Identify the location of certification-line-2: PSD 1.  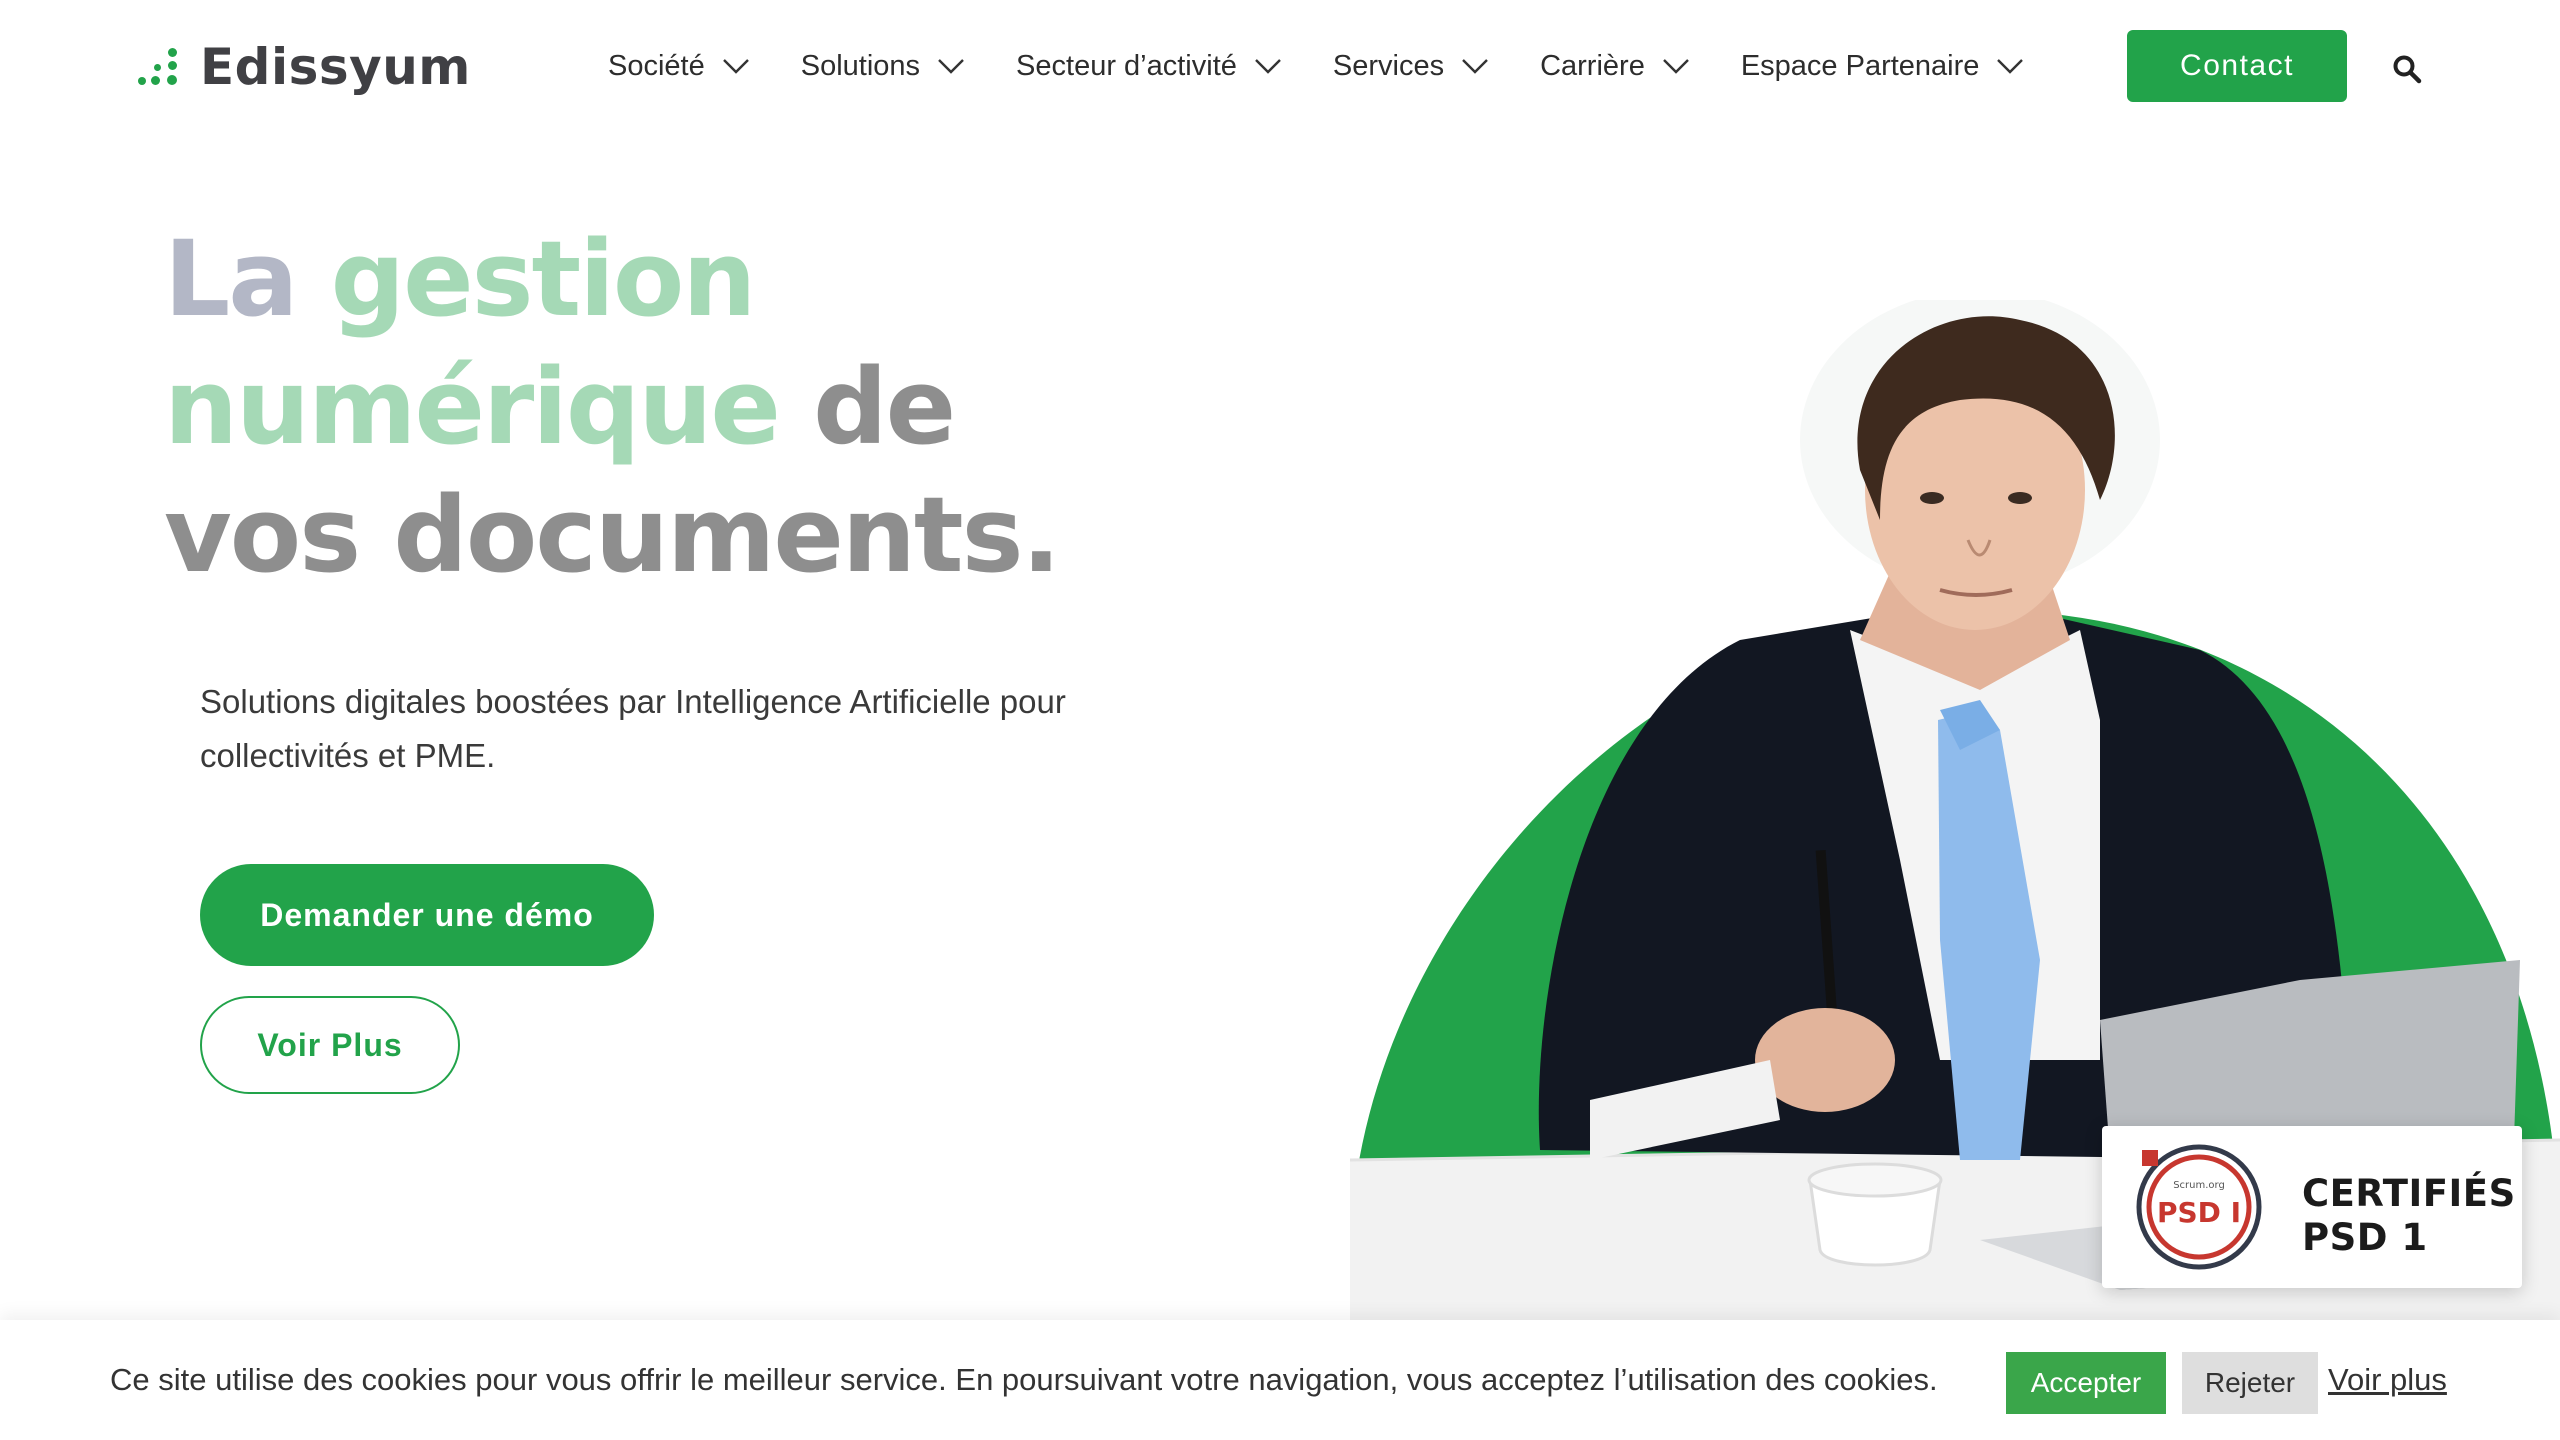
(2365, 1237).